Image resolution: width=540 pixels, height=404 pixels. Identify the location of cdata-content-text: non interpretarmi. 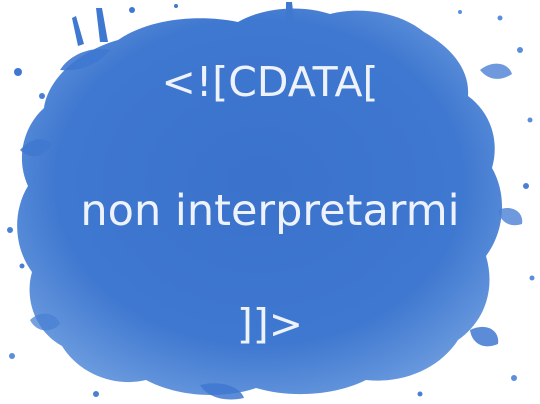
(270, 211).